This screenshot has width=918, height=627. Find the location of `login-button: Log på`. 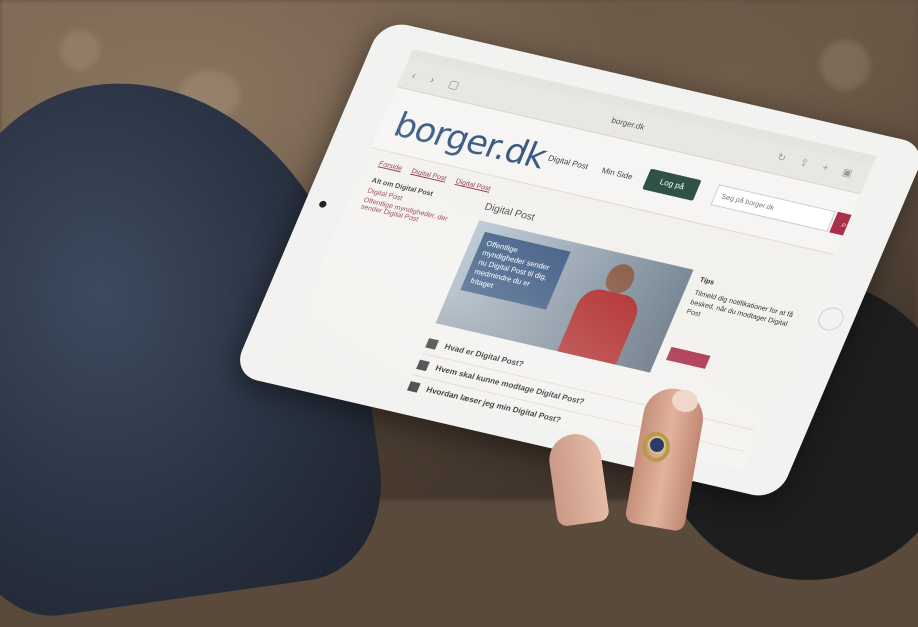

login-button: Log på is located at coordinates (672, 184).